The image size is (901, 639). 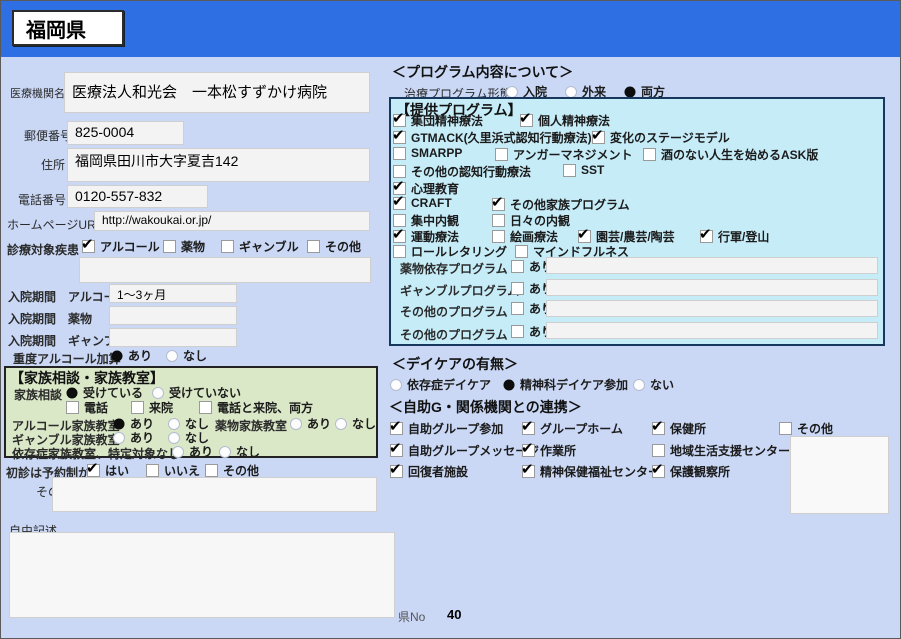 I want to click on program-item: アンガーマネジメント, so click(x=564, y=154).